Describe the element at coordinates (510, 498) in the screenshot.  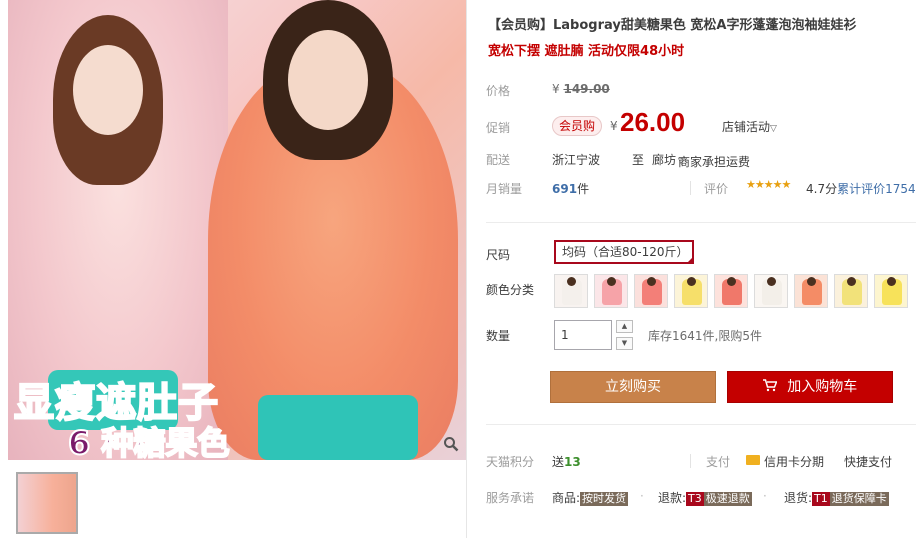
I see `service-promise-label: 服务承诺` at that location.